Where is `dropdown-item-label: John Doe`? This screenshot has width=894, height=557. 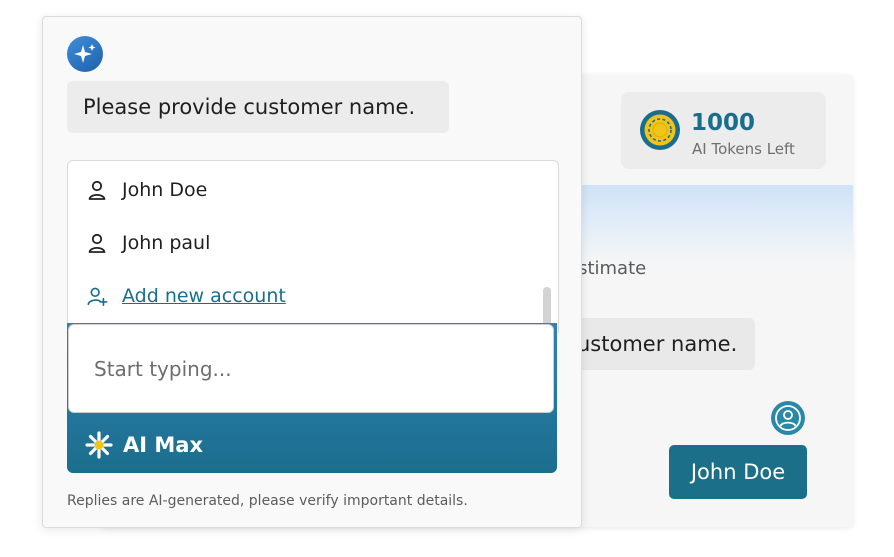 dropdown-item-label: John Doe is located at coordinates (165, 190).